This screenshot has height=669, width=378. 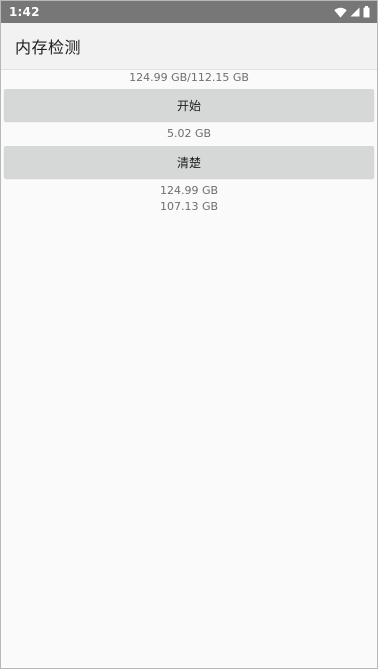 What do you see at coordinates (48, 47) in the screenshot?
I see `app-title: 内存检测` at bounding box center [48, 47].